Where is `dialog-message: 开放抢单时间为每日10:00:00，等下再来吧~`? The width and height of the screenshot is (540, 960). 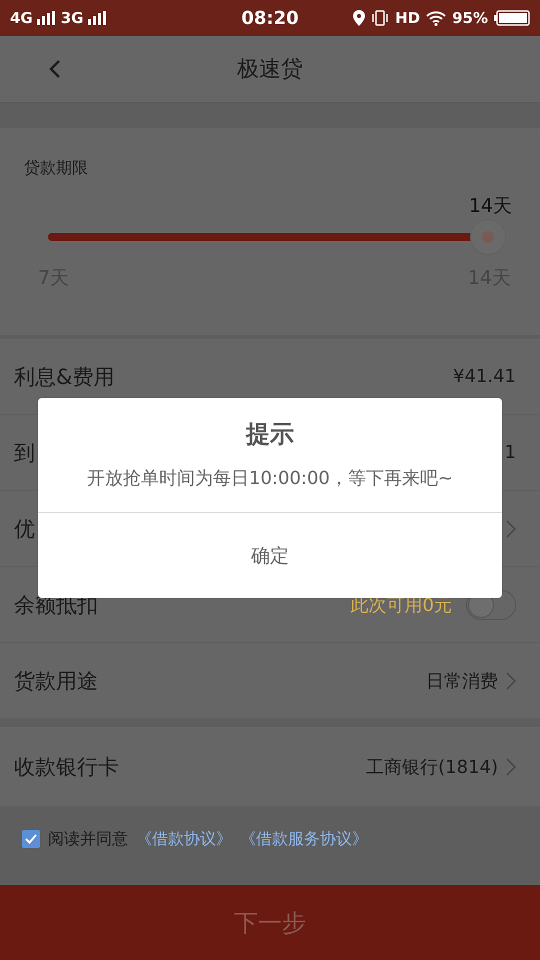 dialog-message: 开放抢单时间为每日10:00:00，等下再来吧~ is located at coordinates (270, 478).